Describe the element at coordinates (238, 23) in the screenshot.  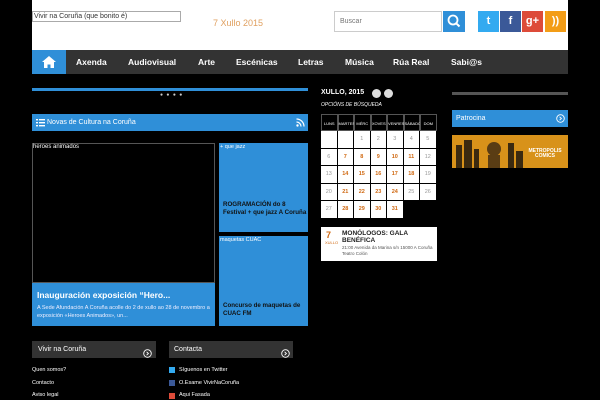
I see `header-date: 7 Xullo 2015` at that location.